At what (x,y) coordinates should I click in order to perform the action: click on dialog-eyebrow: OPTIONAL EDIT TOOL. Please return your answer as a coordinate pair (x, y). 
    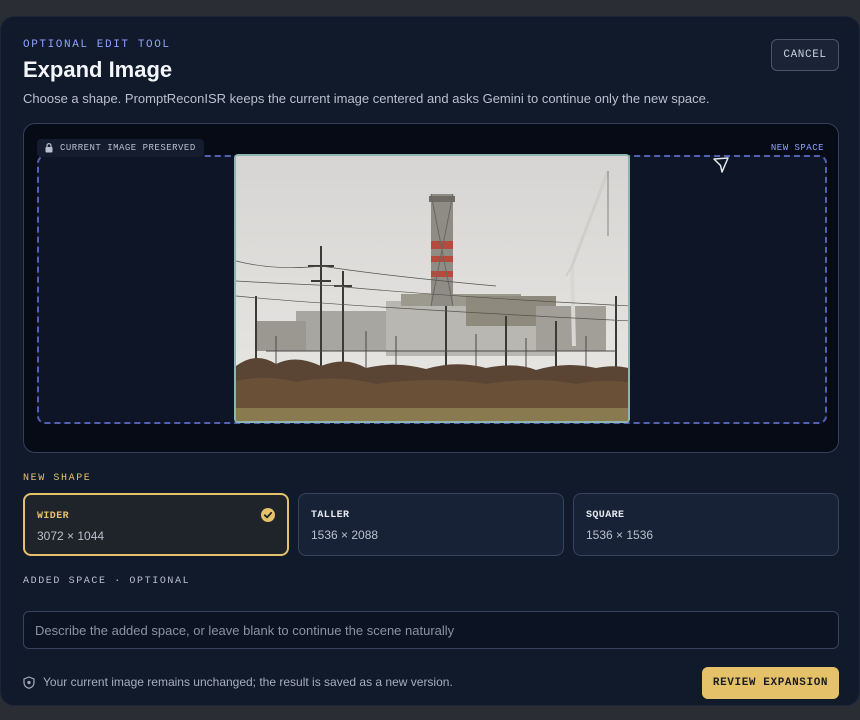
    Looking at the image, I should click on (97, 45).